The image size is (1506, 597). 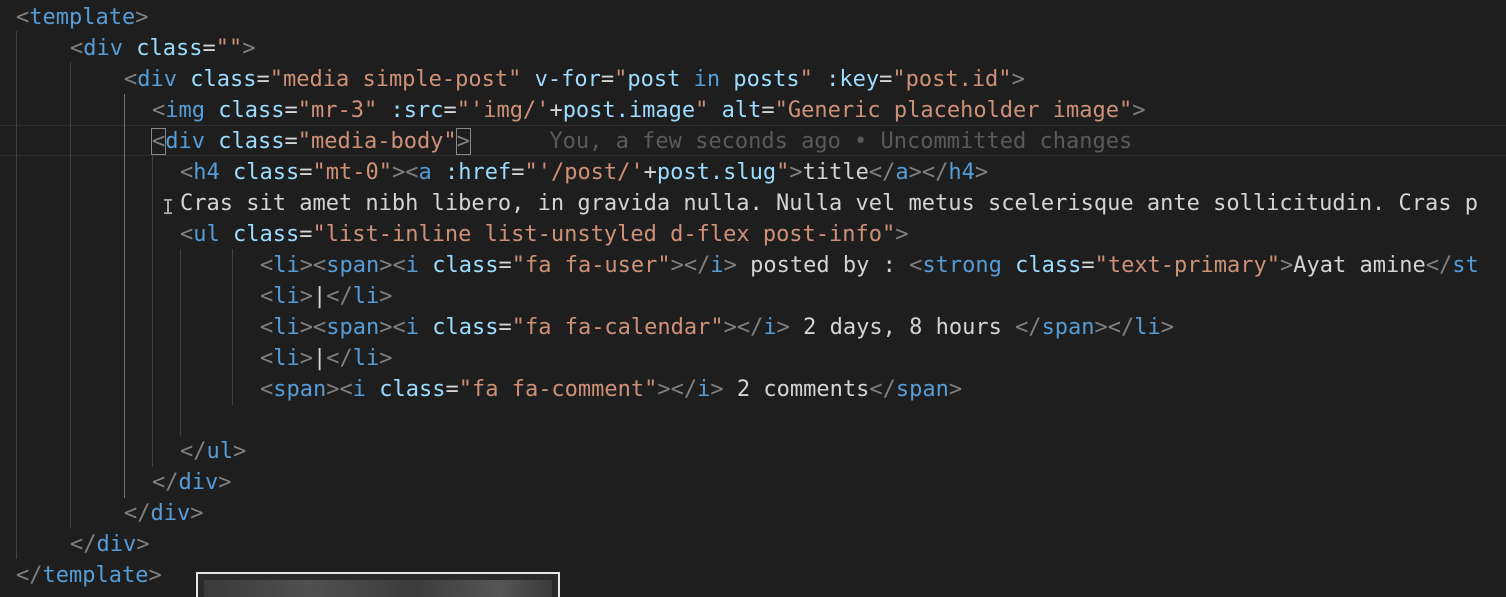 I want to click on attr-name: :key, so click(x=853, y=79).